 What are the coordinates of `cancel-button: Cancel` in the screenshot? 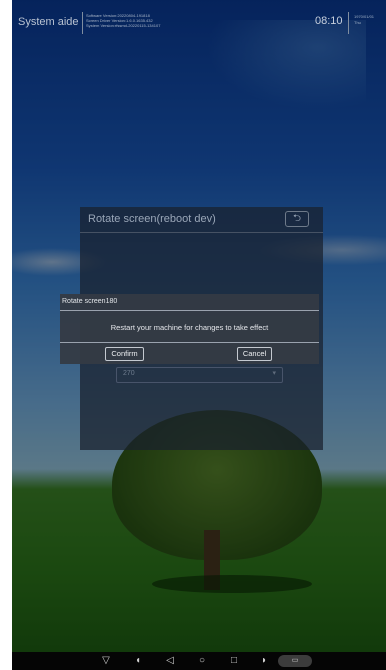 It's located at (254, 354).